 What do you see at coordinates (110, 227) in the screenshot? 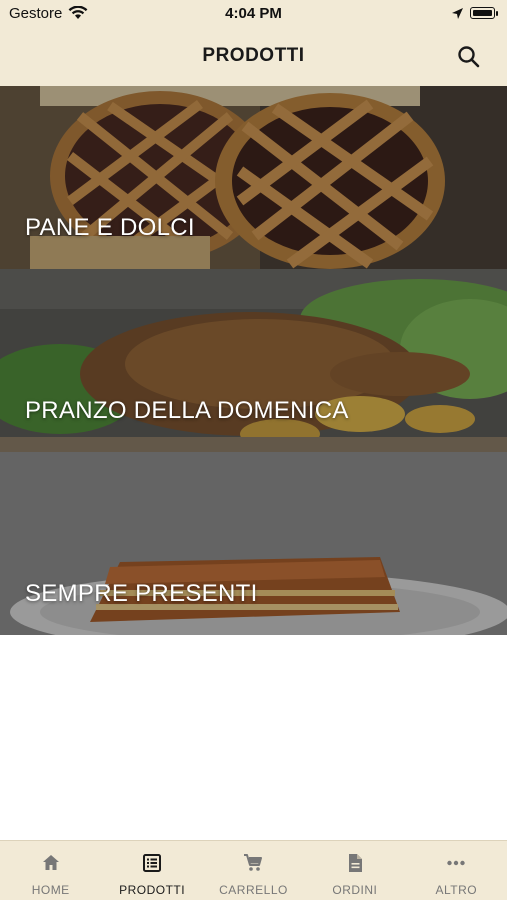
I see `category-label: PANE E DOLCI` at bounding box center [110, 227].